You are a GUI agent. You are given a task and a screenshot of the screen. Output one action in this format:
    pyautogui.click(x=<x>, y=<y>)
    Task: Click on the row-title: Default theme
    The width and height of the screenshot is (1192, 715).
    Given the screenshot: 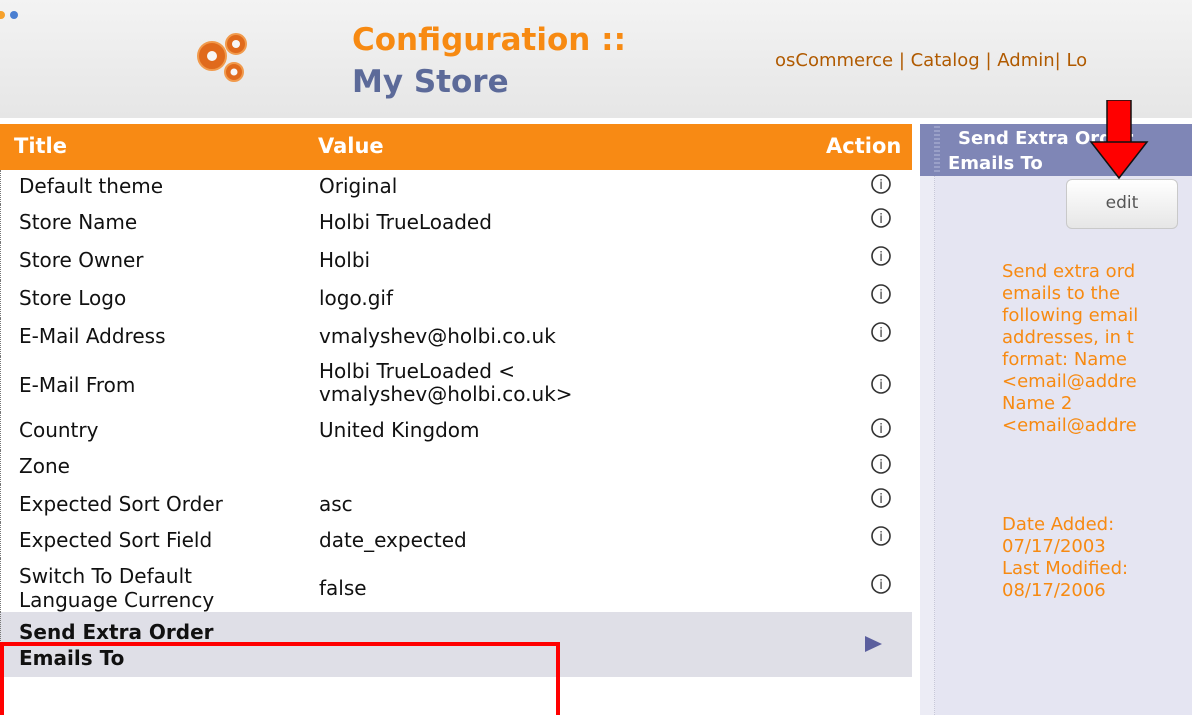 What is the action you would take?
    pyautogui.click(x=91, y=186)
    